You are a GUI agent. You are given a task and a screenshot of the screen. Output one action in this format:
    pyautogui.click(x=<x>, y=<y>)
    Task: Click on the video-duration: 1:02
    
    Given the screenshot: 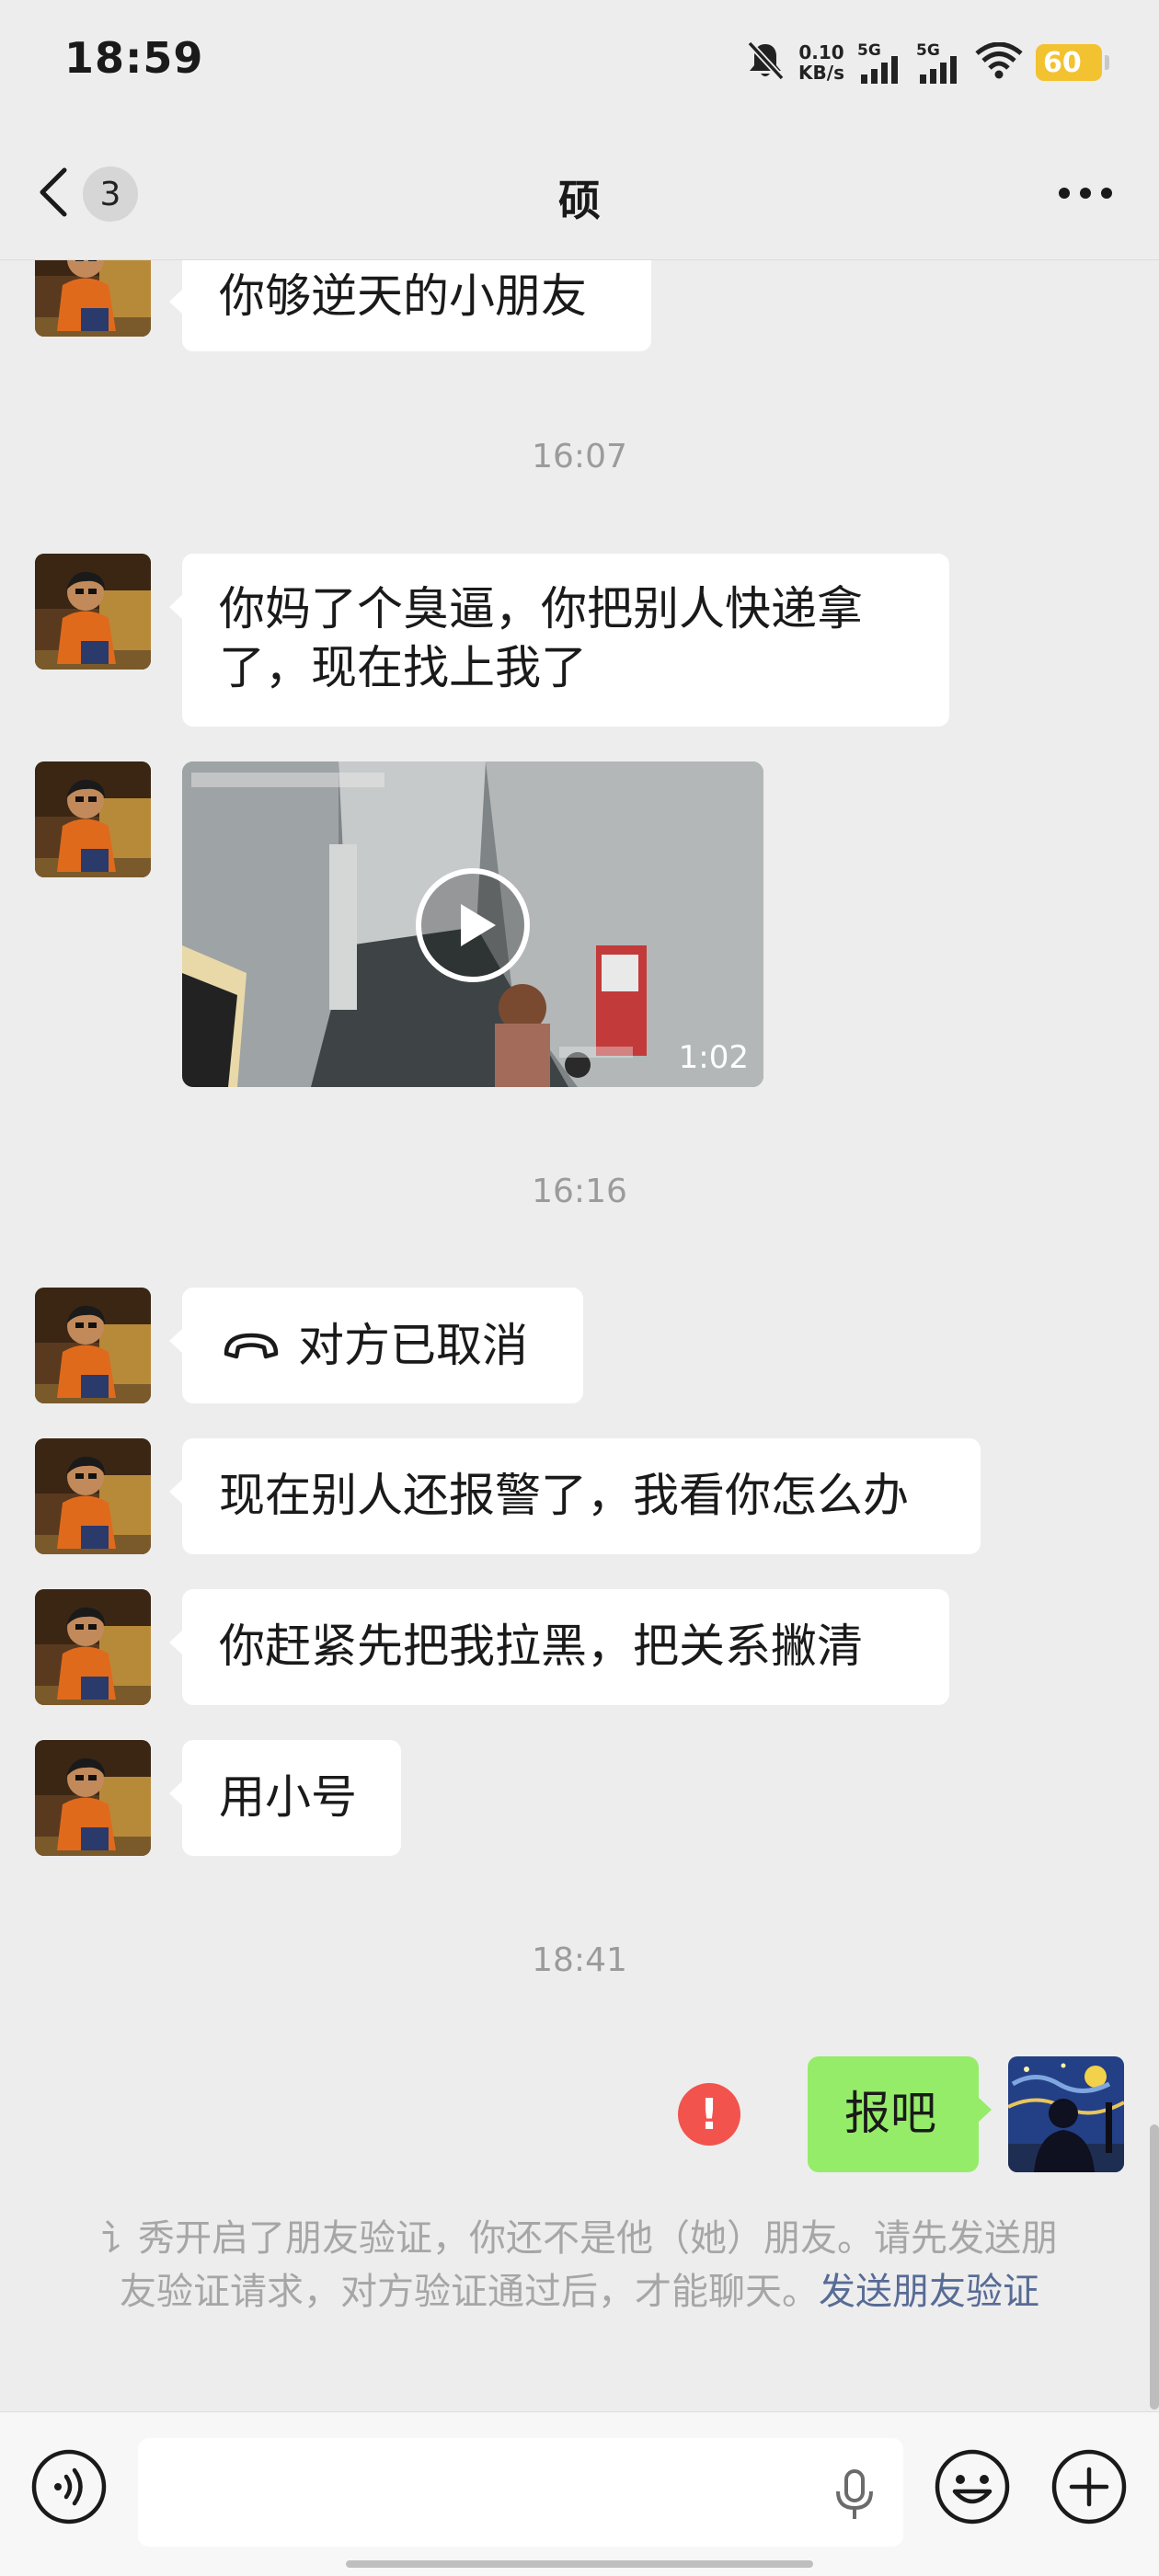 What is the action you would take?
    pyautogui.click(x=713, y=1057)
    